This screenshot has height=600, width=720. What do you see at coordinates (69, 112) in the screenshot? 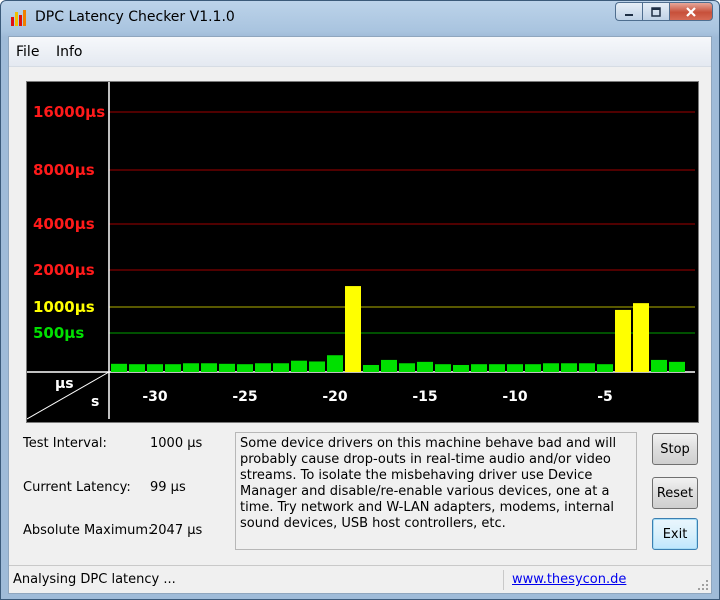
I see `y-tick-label: 16000µs` at bounding box center [69, 112].